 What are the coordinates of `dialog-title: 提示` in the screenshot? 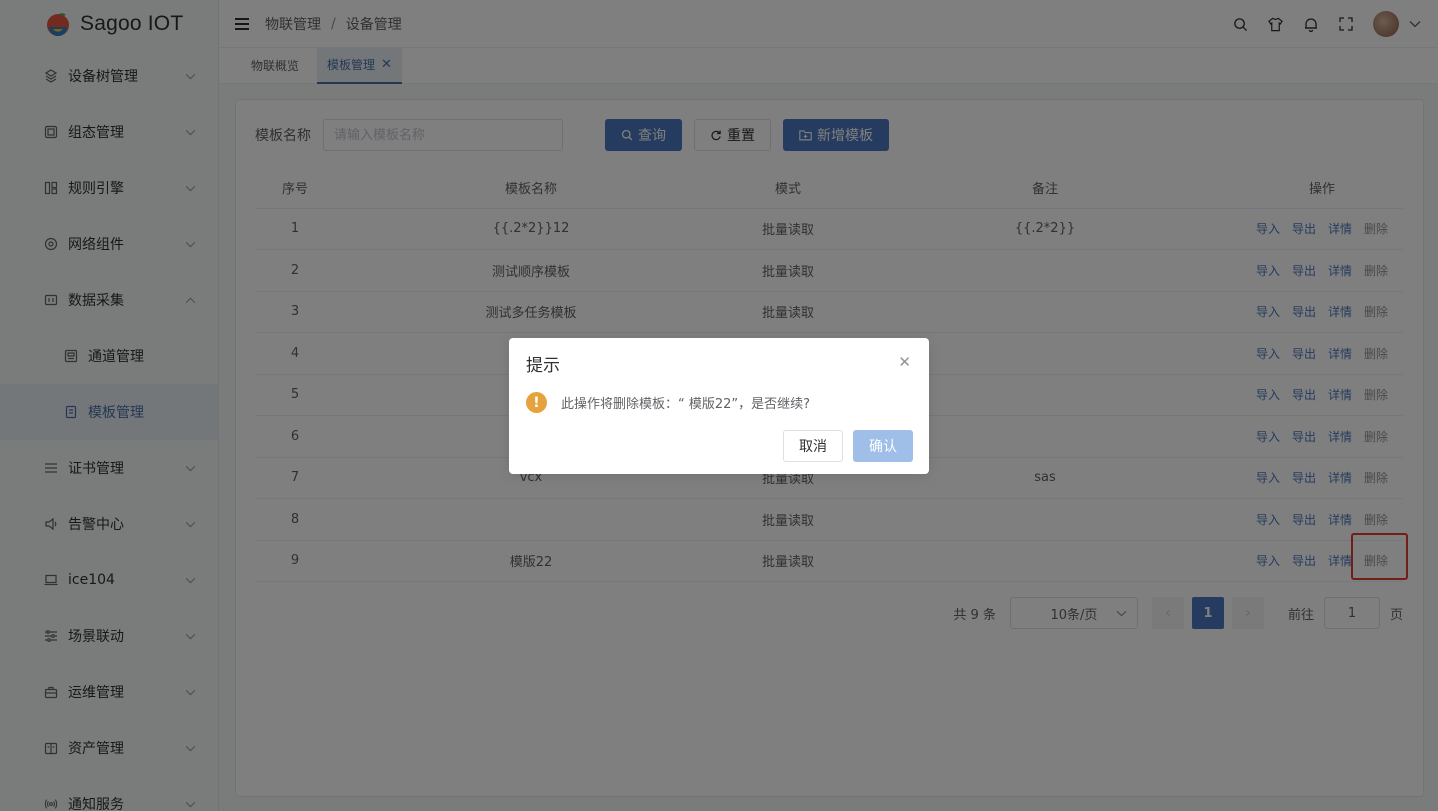 It's located at (543, 366).